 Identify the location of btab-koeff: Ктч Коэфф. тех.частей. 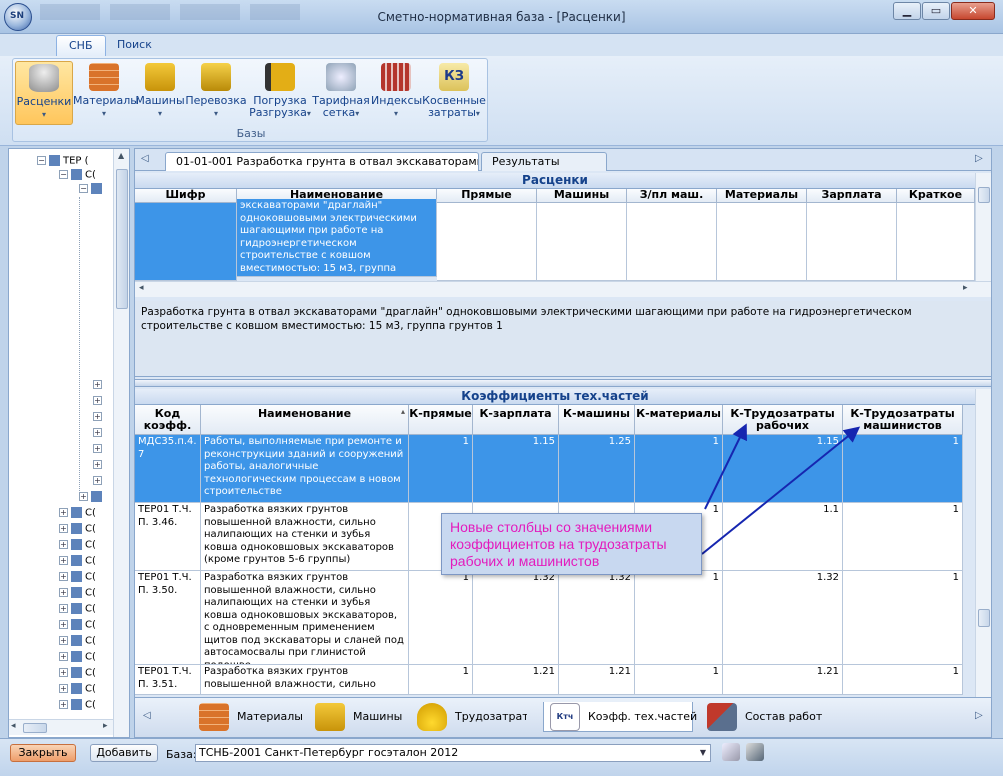
(620, 717).